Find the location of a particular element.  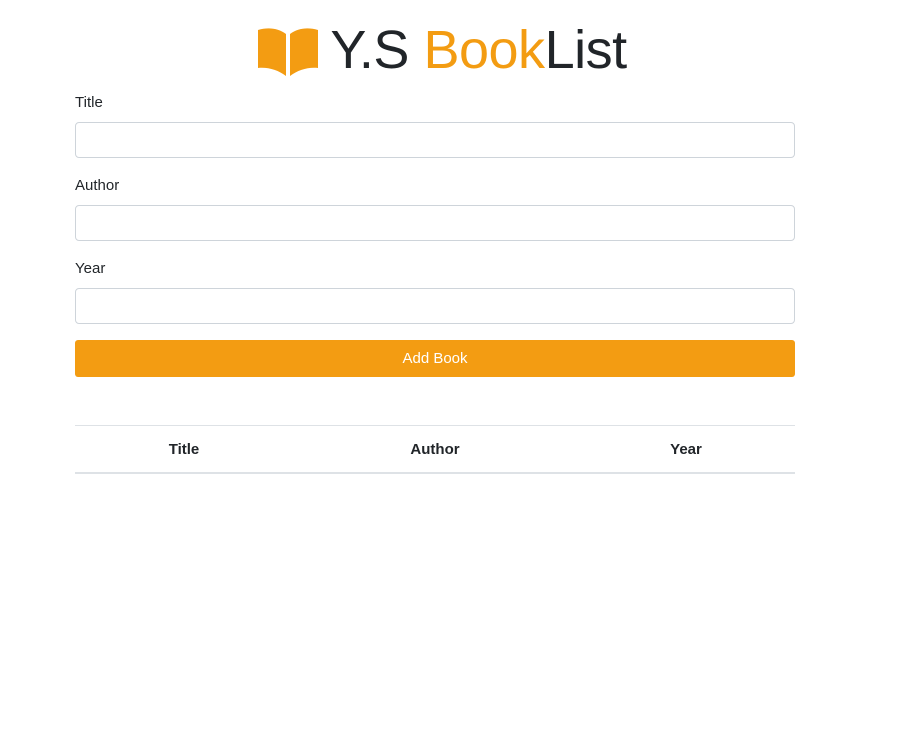

app-header: Y.S BookList is located at coordinates (435, 50).